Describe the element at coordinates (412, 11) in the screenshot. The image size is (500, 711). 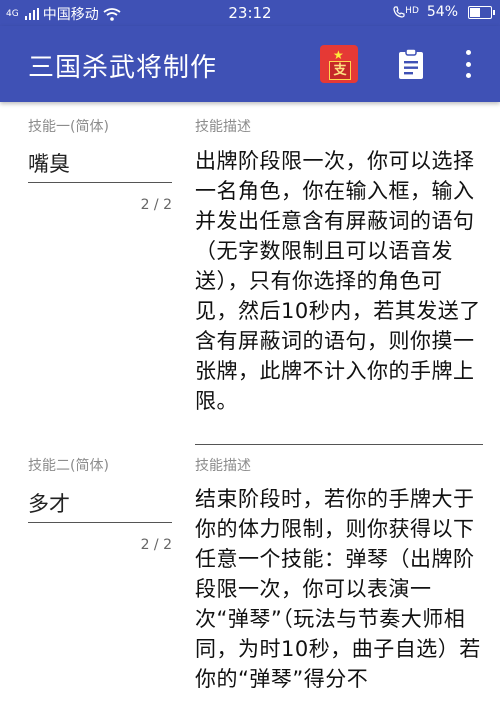
I see `hd-label: HD` at that location.